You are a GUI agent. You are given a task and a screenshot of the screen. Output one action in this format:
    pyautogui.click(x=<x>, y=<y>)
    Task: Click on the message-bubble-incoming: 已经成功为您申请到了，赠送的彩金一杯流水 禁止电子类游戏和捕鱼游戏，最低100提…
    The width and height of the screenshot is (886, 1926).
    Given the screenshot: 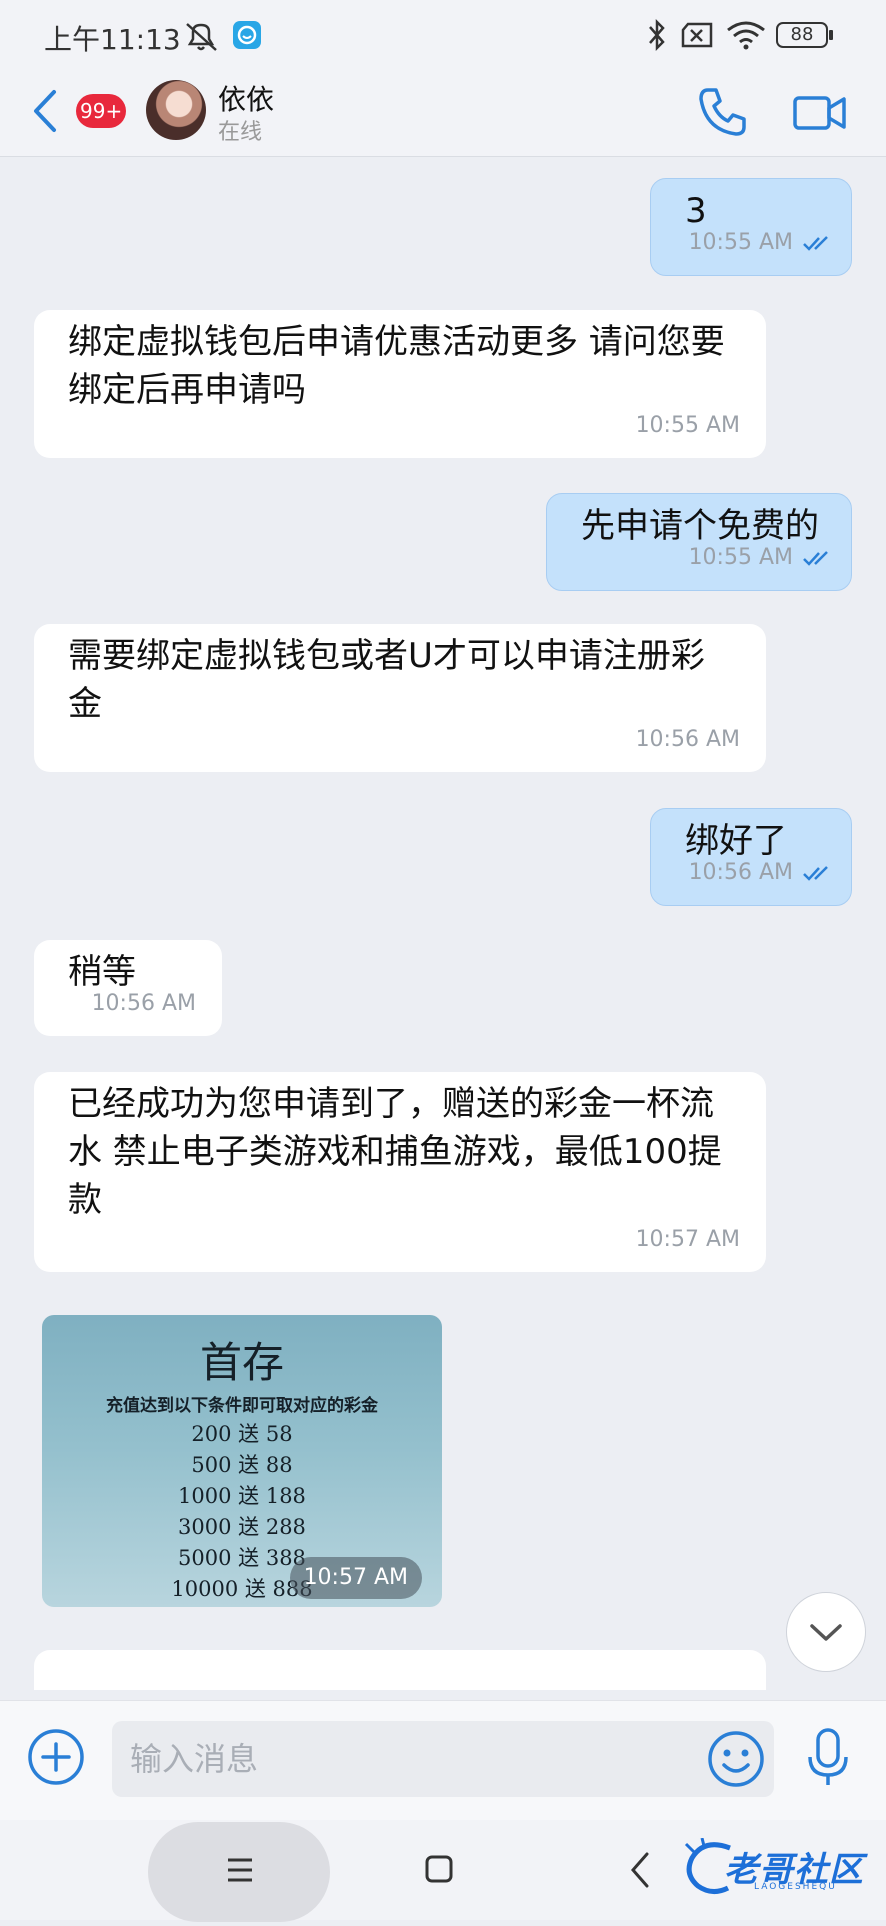 What is the action you would take?
    pyautogui.click(x=400, y=1172)
    